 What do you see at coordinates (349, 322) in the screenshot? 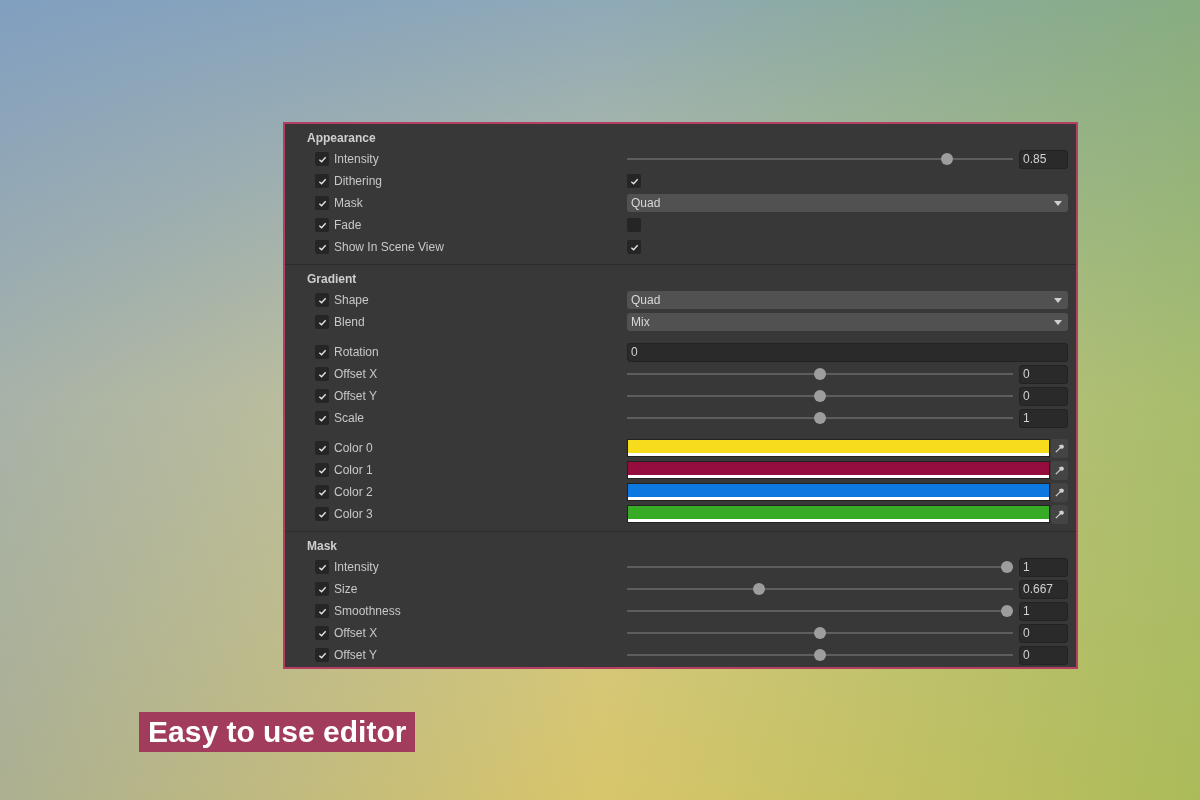
I see `property-label: Blend` at bounding box center [349, 322].